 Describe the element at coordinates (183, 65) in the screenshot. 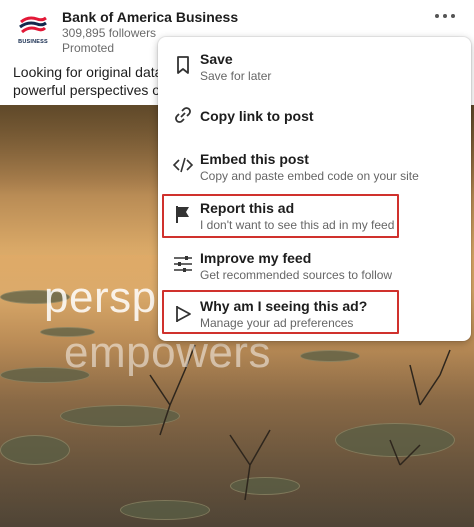

I see `bookmark-icon` at that location.